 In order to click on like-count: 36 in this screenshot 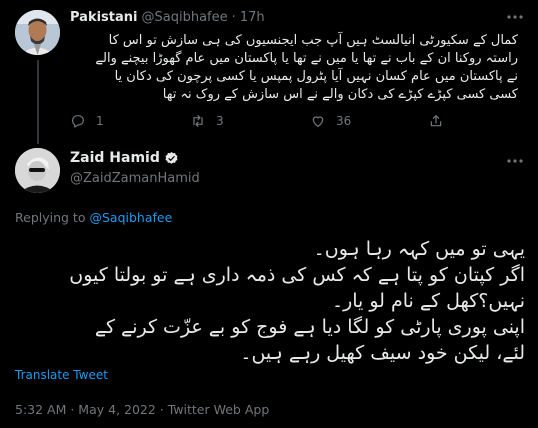, I will do `click(344, 121)`.